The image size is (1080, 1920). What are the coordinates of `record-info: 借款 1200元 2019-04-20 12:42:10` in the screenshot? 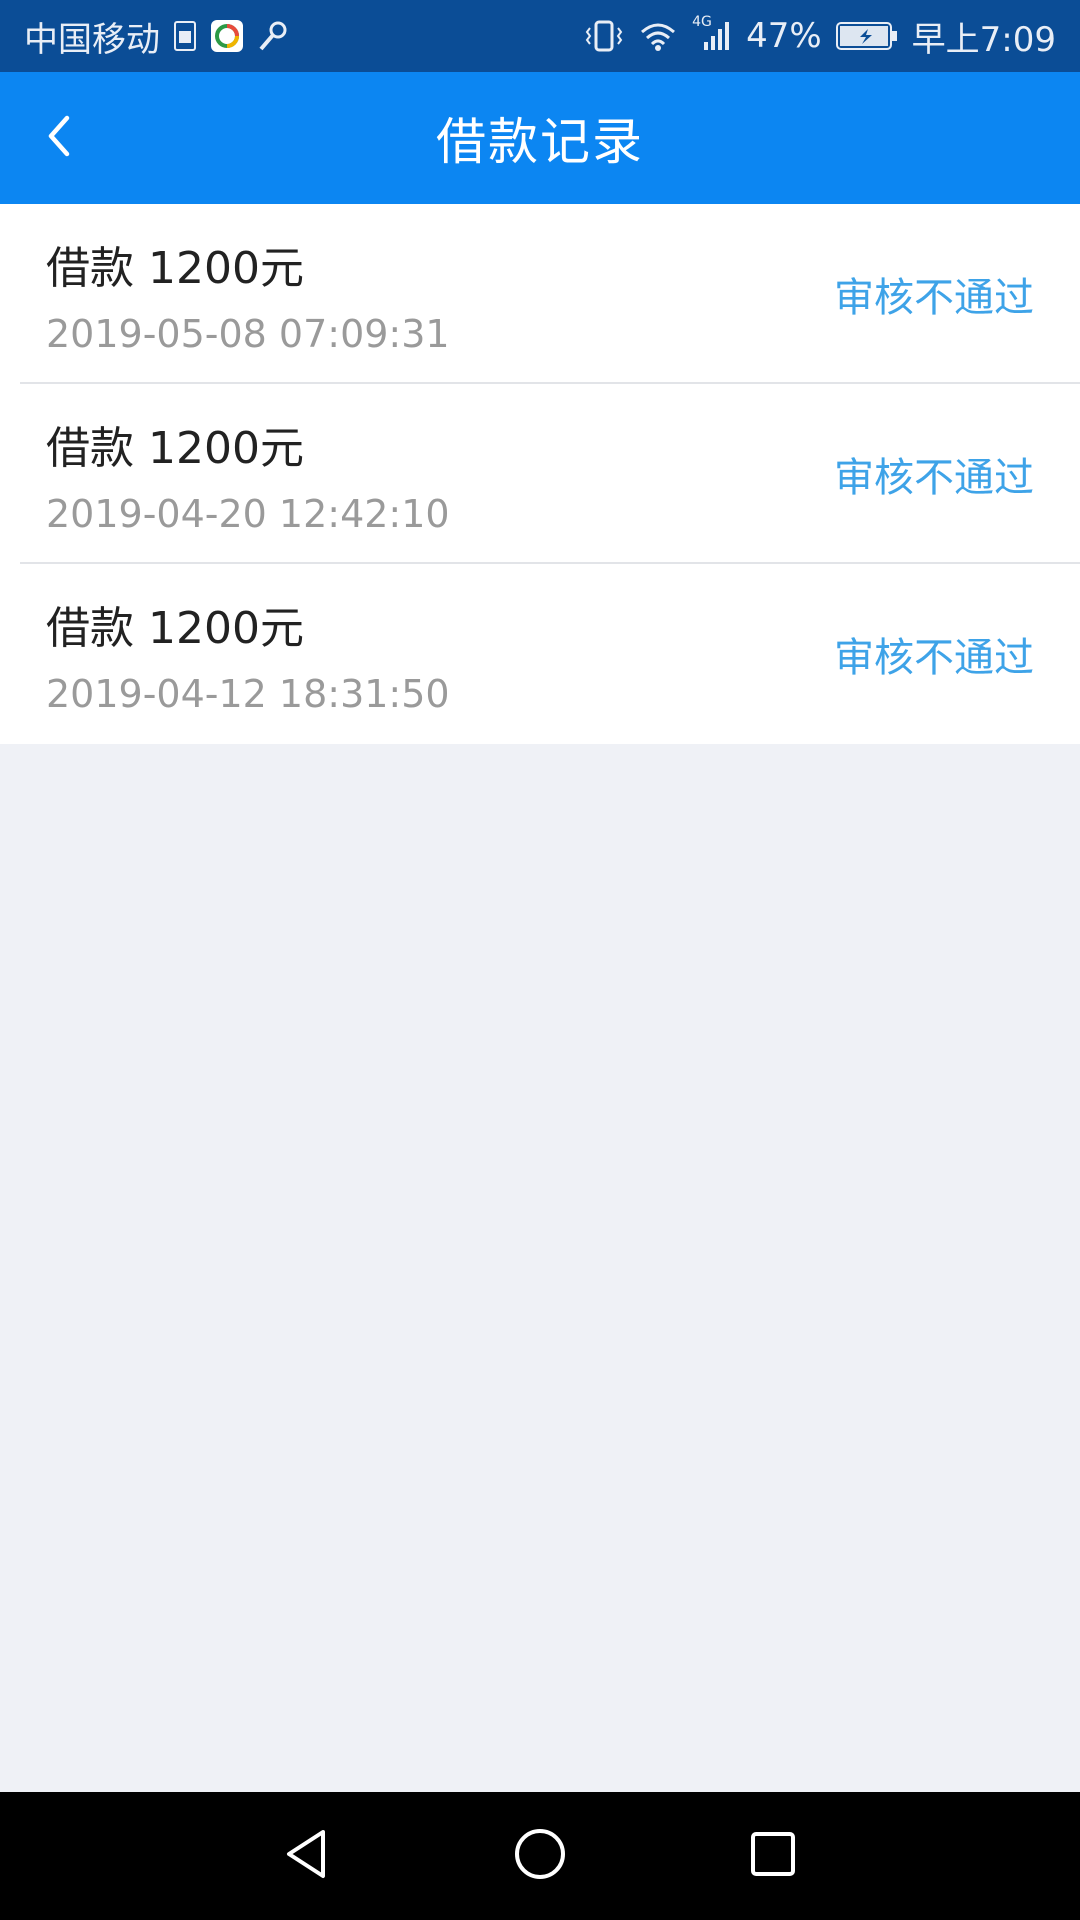 It's located at (248, 474).